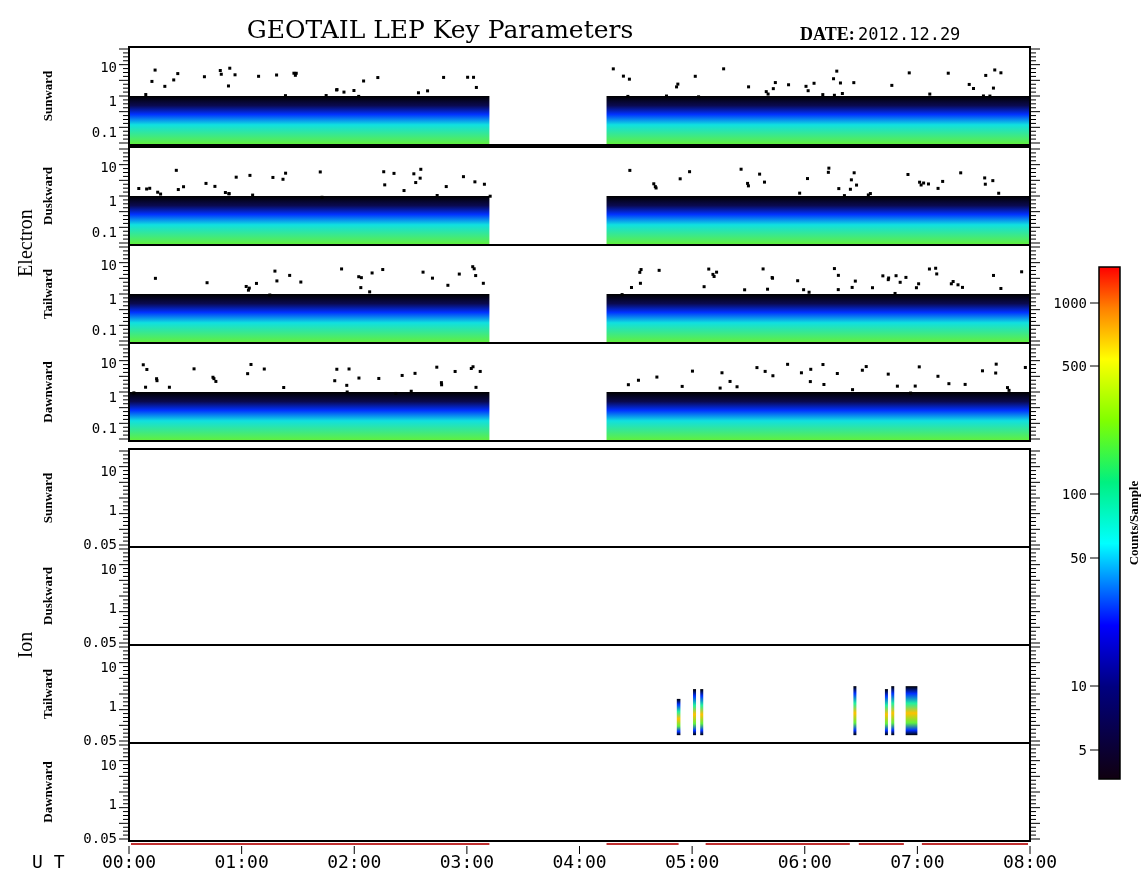  What do you see at coordinates (1070, 303) in the screenshot?
I see `tick-label: 1000` at bounding box center [1070, 303].